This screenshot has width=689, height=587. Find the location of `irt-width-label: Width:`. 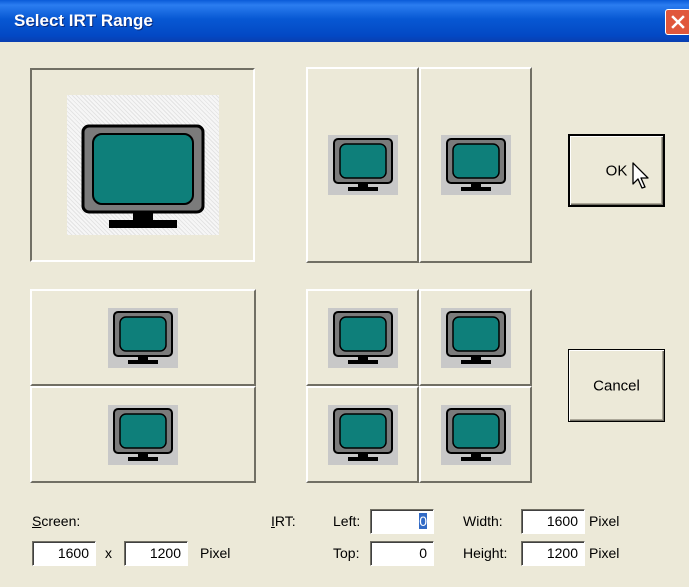

irt-width-label: Width: is located at coordinates (483, 521).